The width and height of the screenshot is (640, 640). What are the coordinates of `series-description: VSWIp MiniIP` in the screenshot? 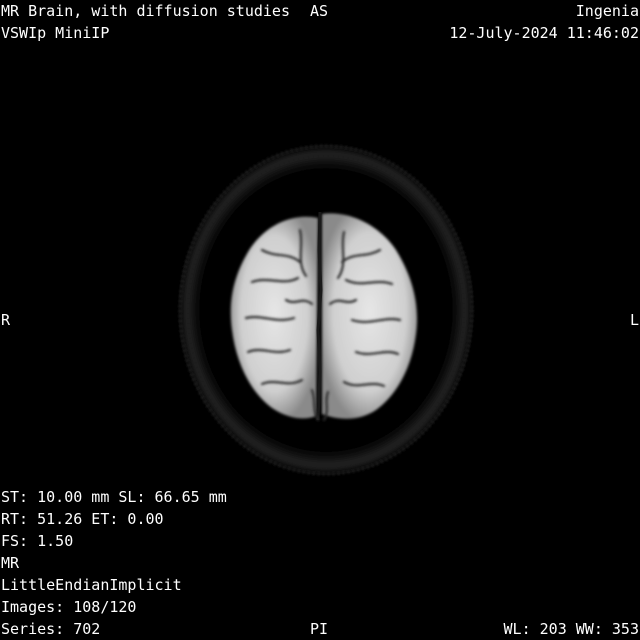 It's located at (55, 33).